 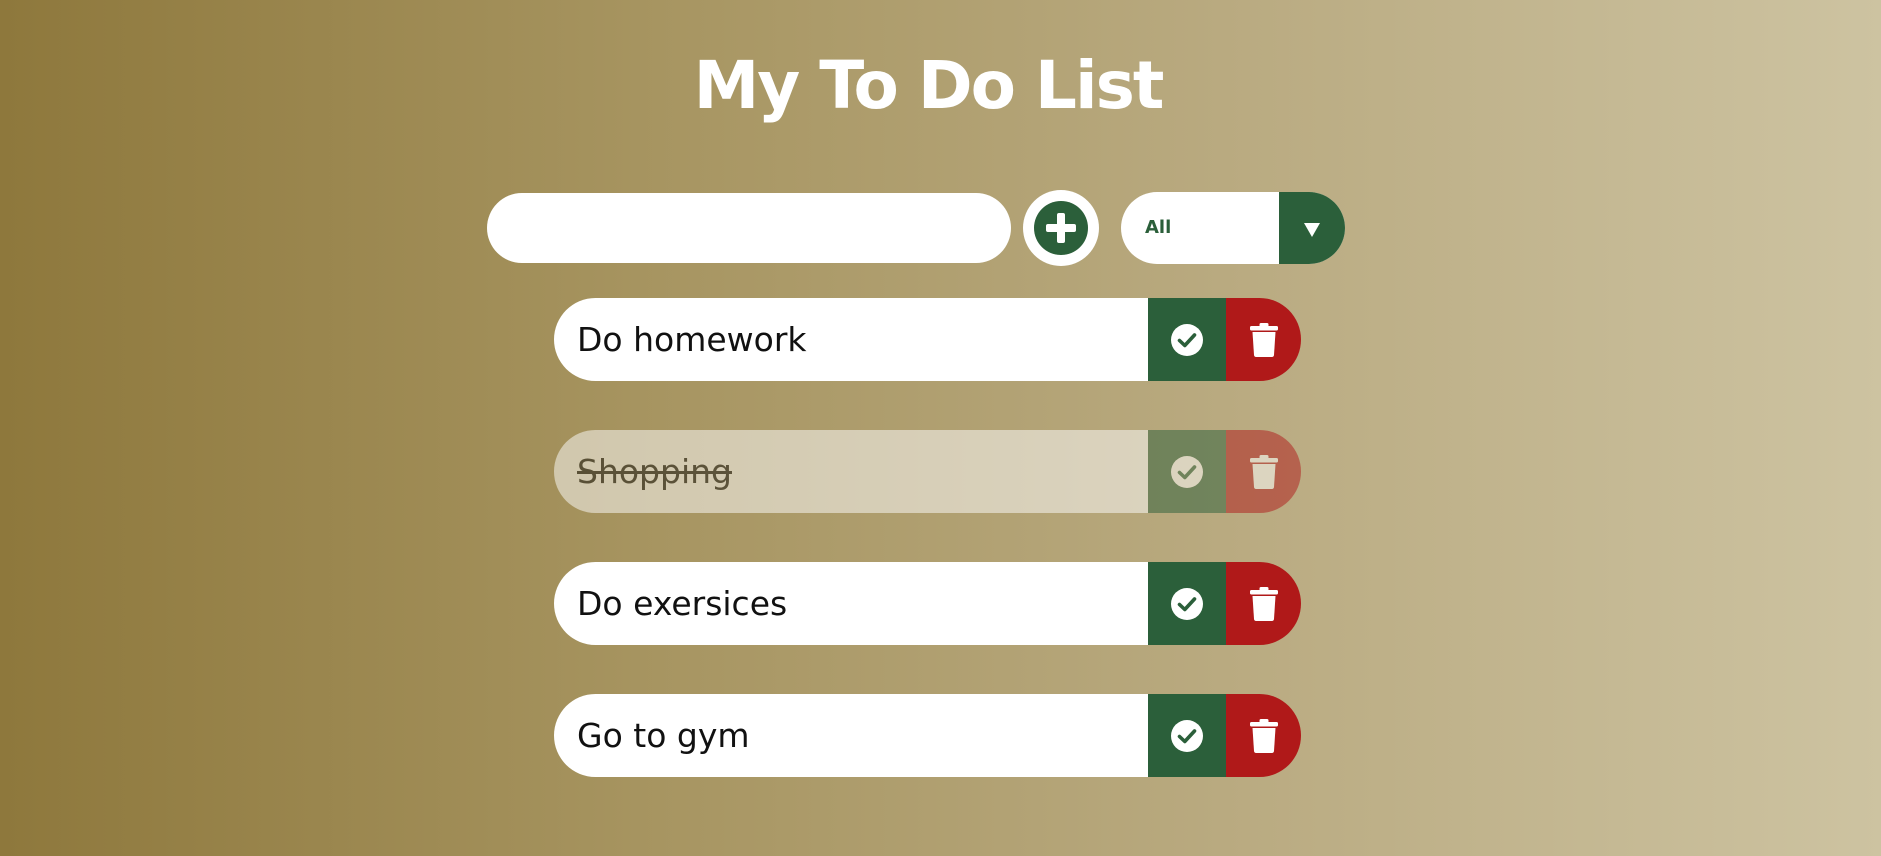 What do you see at coordinates (851, 735) in the screenshot?
I see `todo-text-container: Go to gym` at bounding box center [851, 735].